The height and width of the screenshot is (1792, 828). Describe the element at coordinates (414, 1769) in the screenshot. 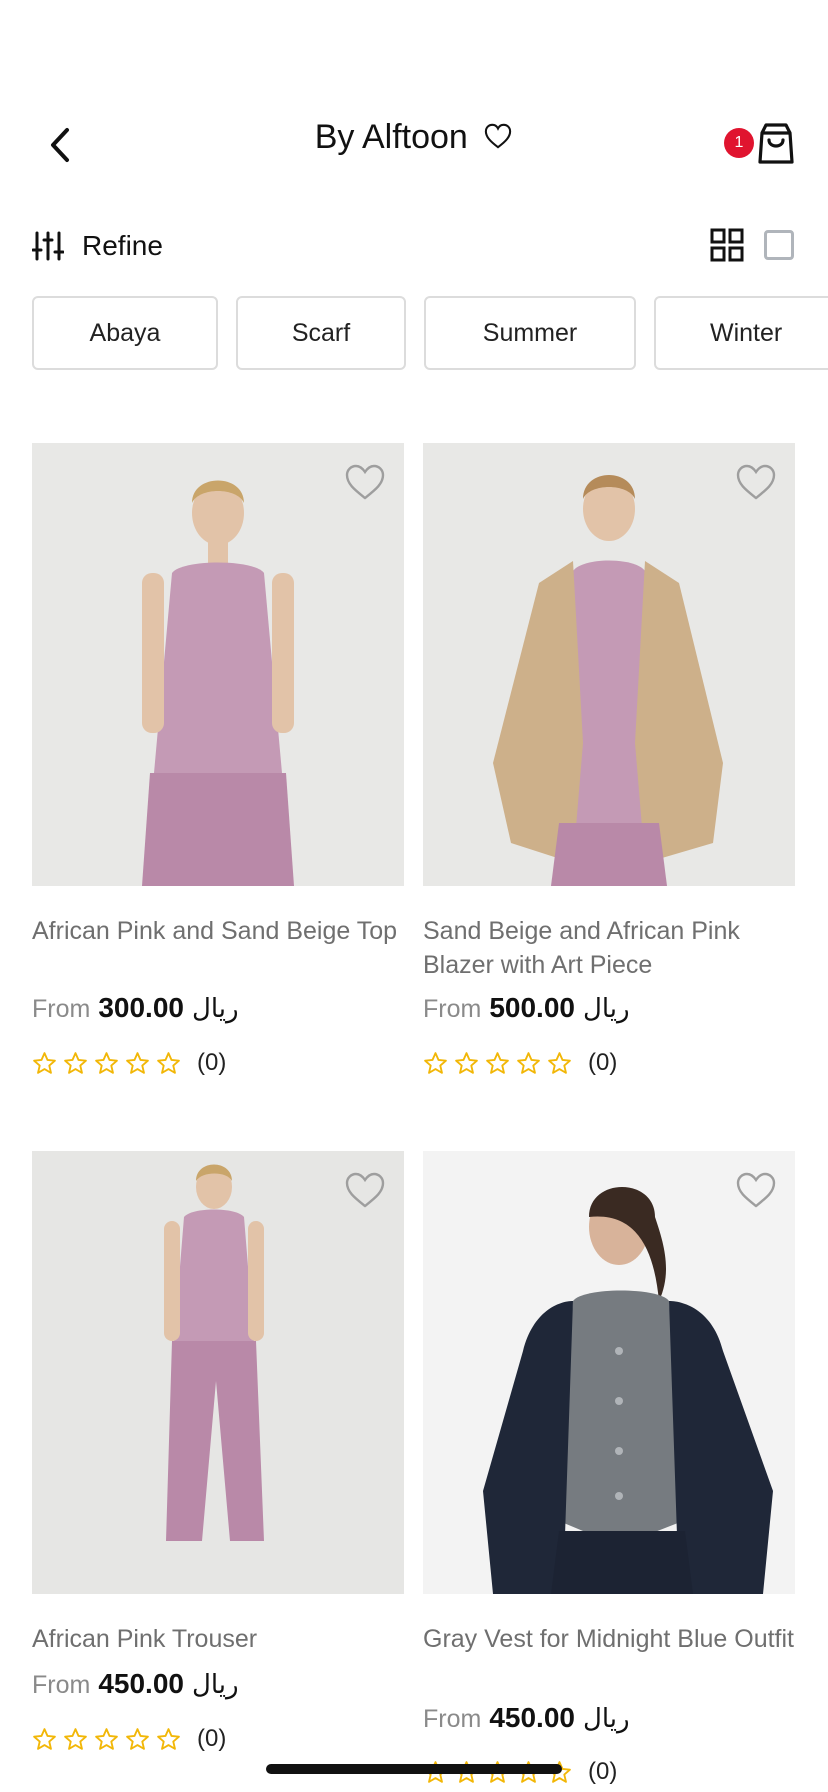

I see `home-indicator` at that location.